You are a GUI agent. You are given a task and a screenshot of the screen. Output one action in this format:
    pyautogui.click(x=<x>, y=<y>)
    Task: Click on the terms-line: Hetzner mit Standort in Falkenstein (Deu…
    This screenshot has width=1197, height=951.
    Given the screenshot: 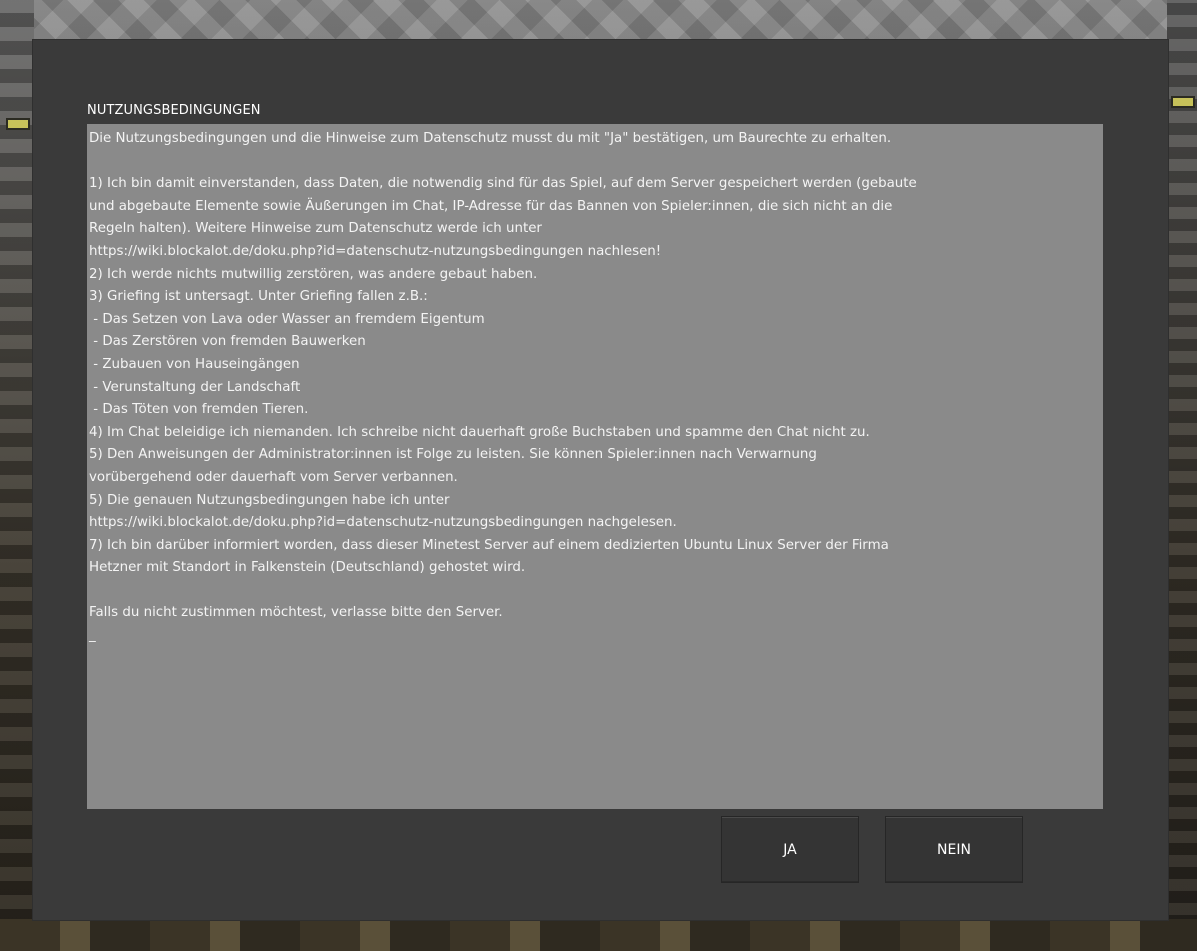 What is the action you would take?
    pyautogui.click(x=307, y=568)
    